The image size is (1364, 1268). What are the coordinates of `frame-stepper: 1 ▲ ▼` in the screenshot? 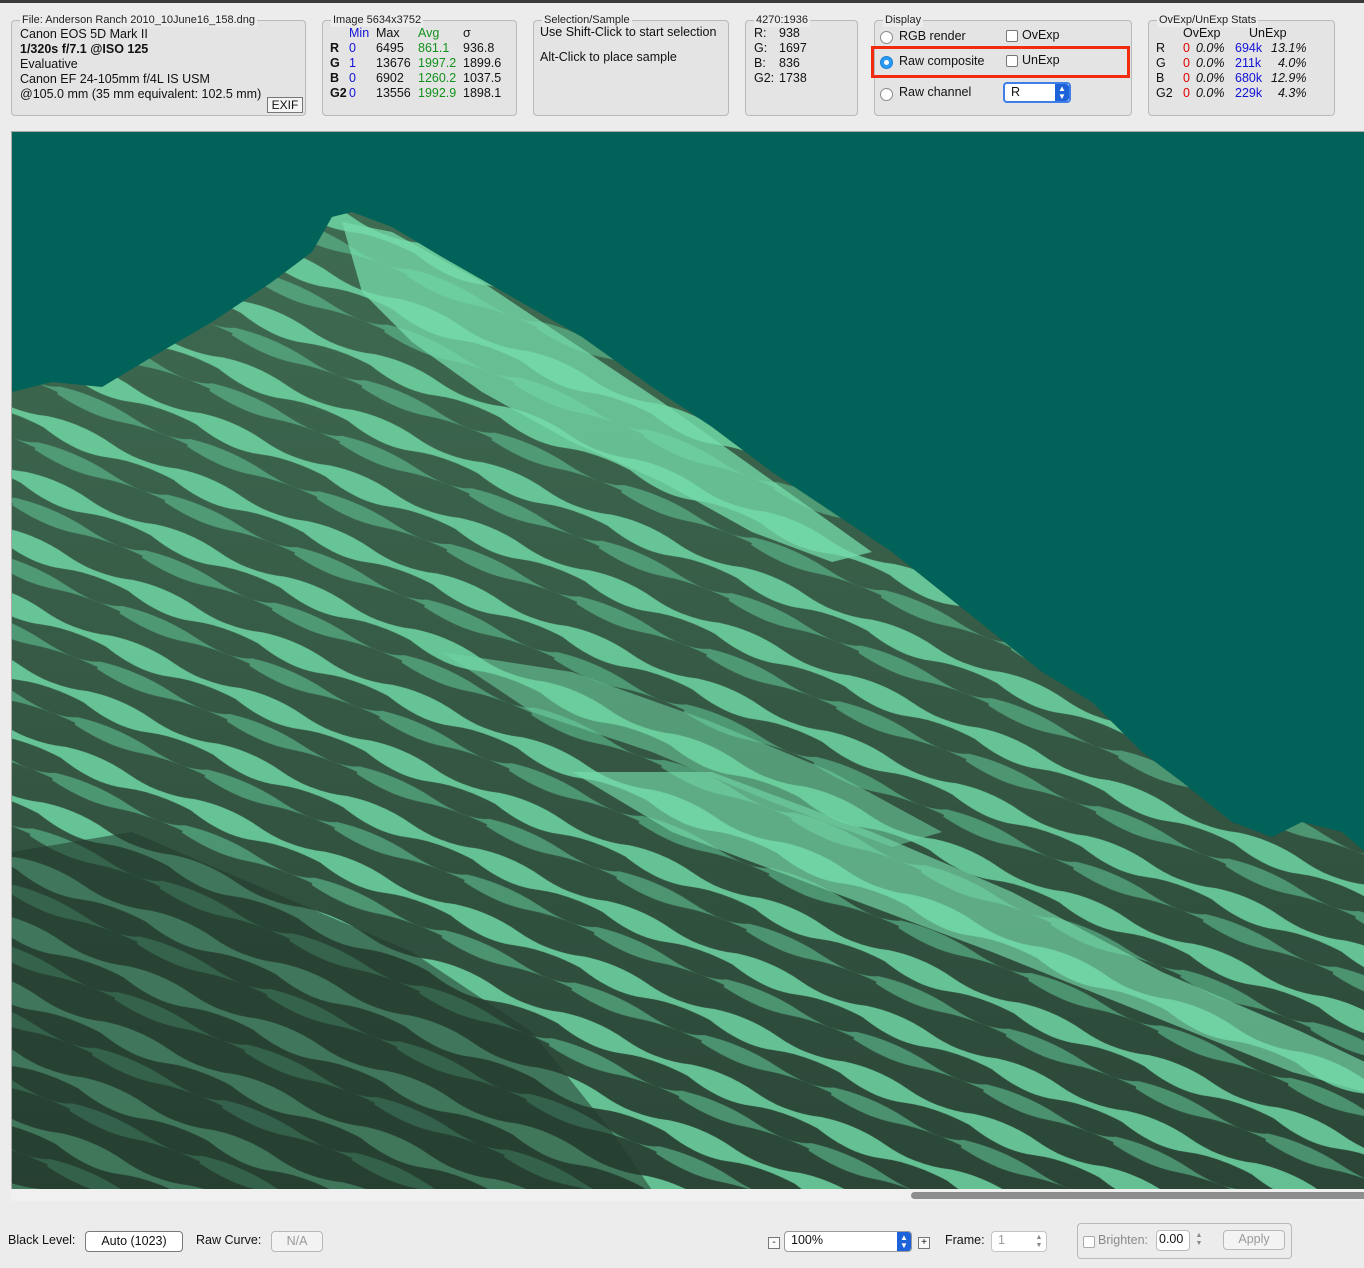 It's located at (1019, 1241).